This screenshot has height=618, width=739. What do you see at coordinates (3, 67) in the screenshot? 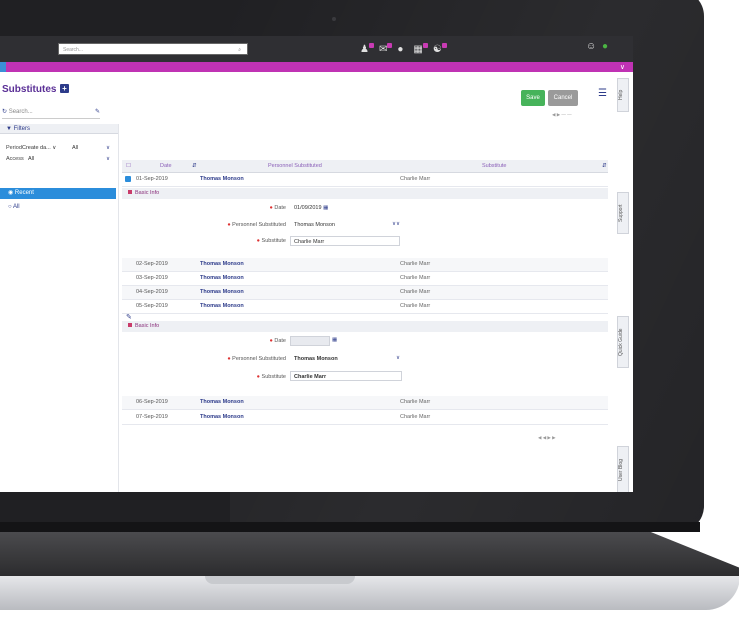
I see `menu-toggle` at bounding box center [3, 67].